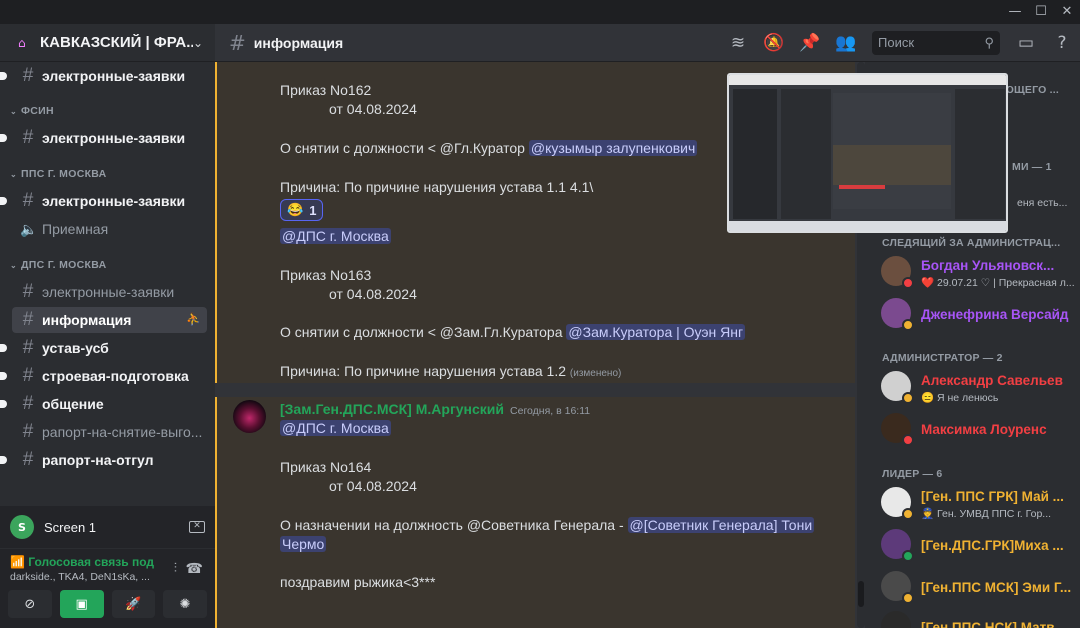 This screenshot has height=628, width=1080. What do you see at coordinates (185, 604) in the screenshot?
I see `soundboard-icon: ✺` at bounding box center [185, 604].